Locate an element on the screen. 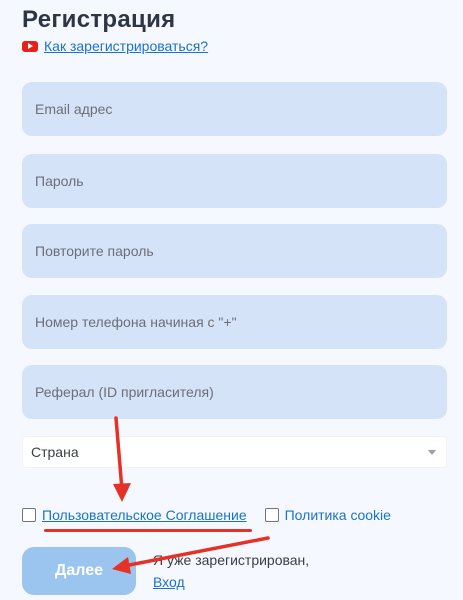 This screenshot has width=463, height=600. user-agreement-link: Пользовательское Соглашение is located at coordinates (144, 515).